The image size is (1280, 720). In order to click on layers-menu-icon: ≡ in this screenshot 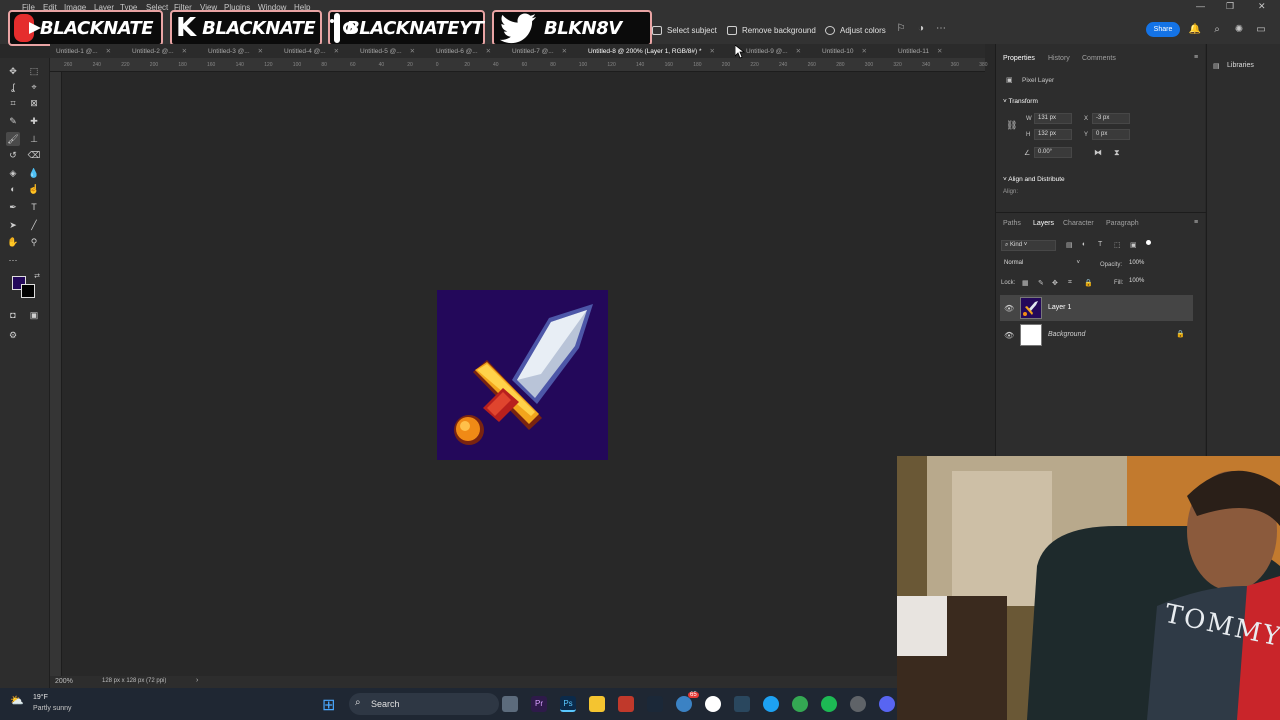, I will do `click(1196, 222)`.